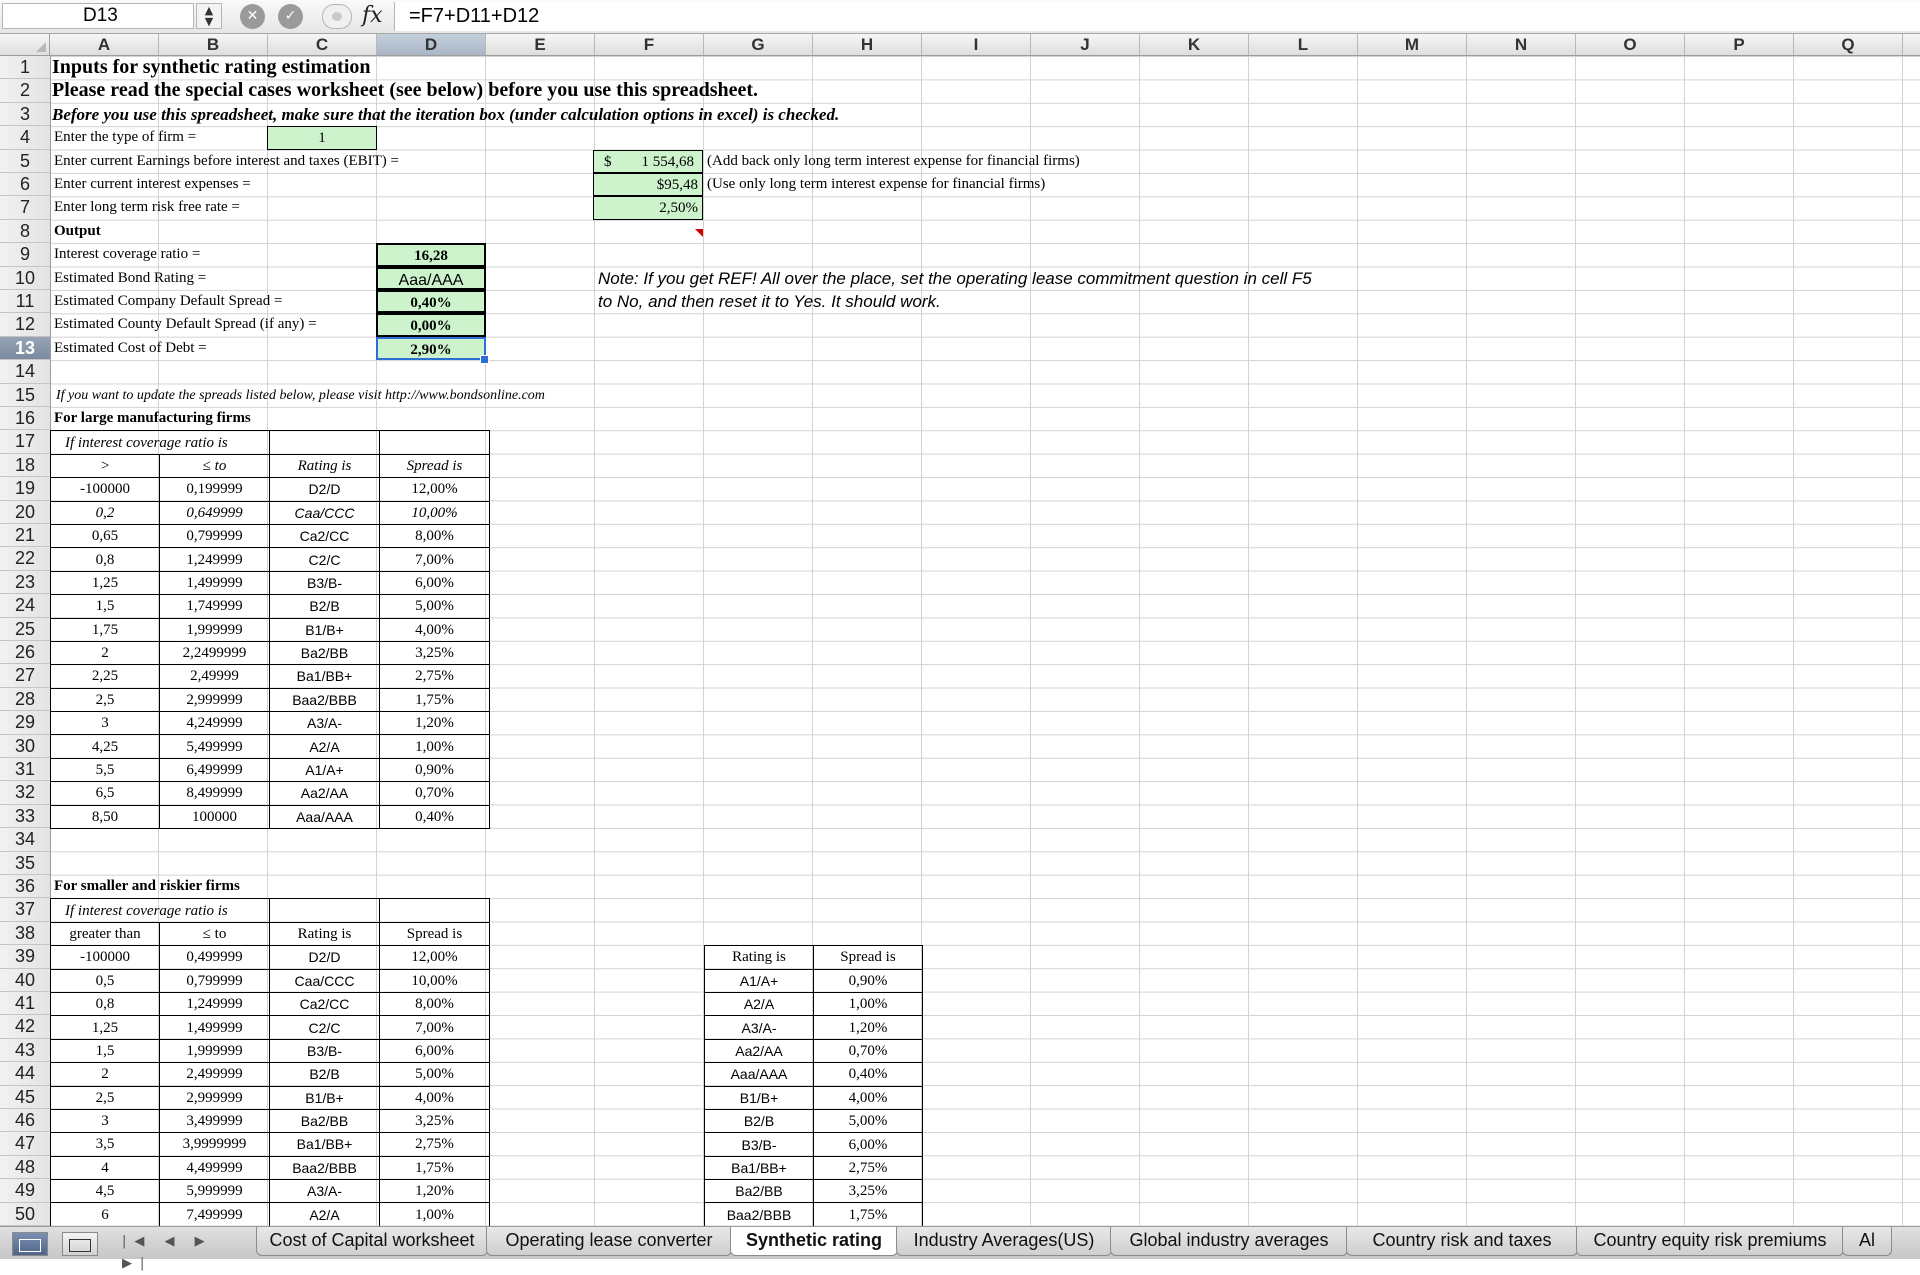  What do you see at coordinates (252, 16) in the screenshot?
I see `cancel-icon: ✕` at bounding box center [252, 16].